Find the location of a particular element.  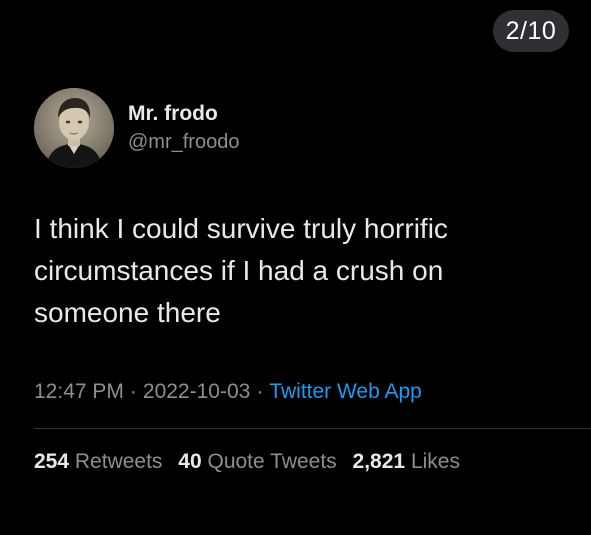

engagement-stats: 254 Retweets 40 Quote Tweets 2,821 Likes is located at coordinates (252, 462).